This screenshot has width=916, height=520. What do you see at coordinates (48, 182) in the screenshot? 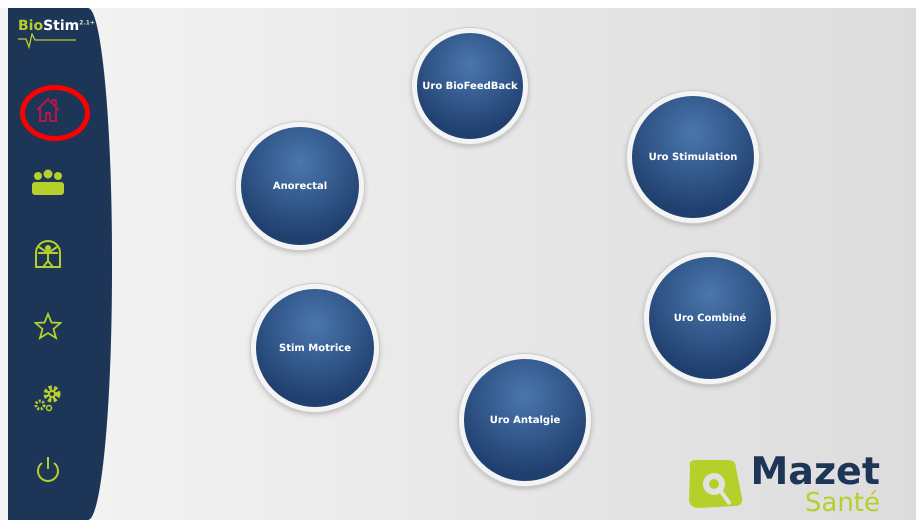
I see `group-icon` at bounding box center [48, 182].